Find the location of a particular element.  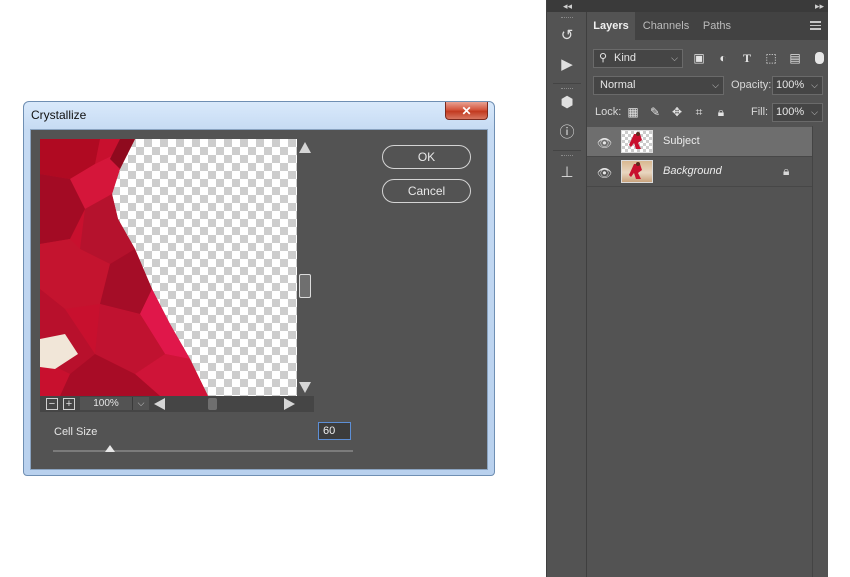

blend-mode-dropdown: Normal ⌵ is located at coordinates (658, 85).